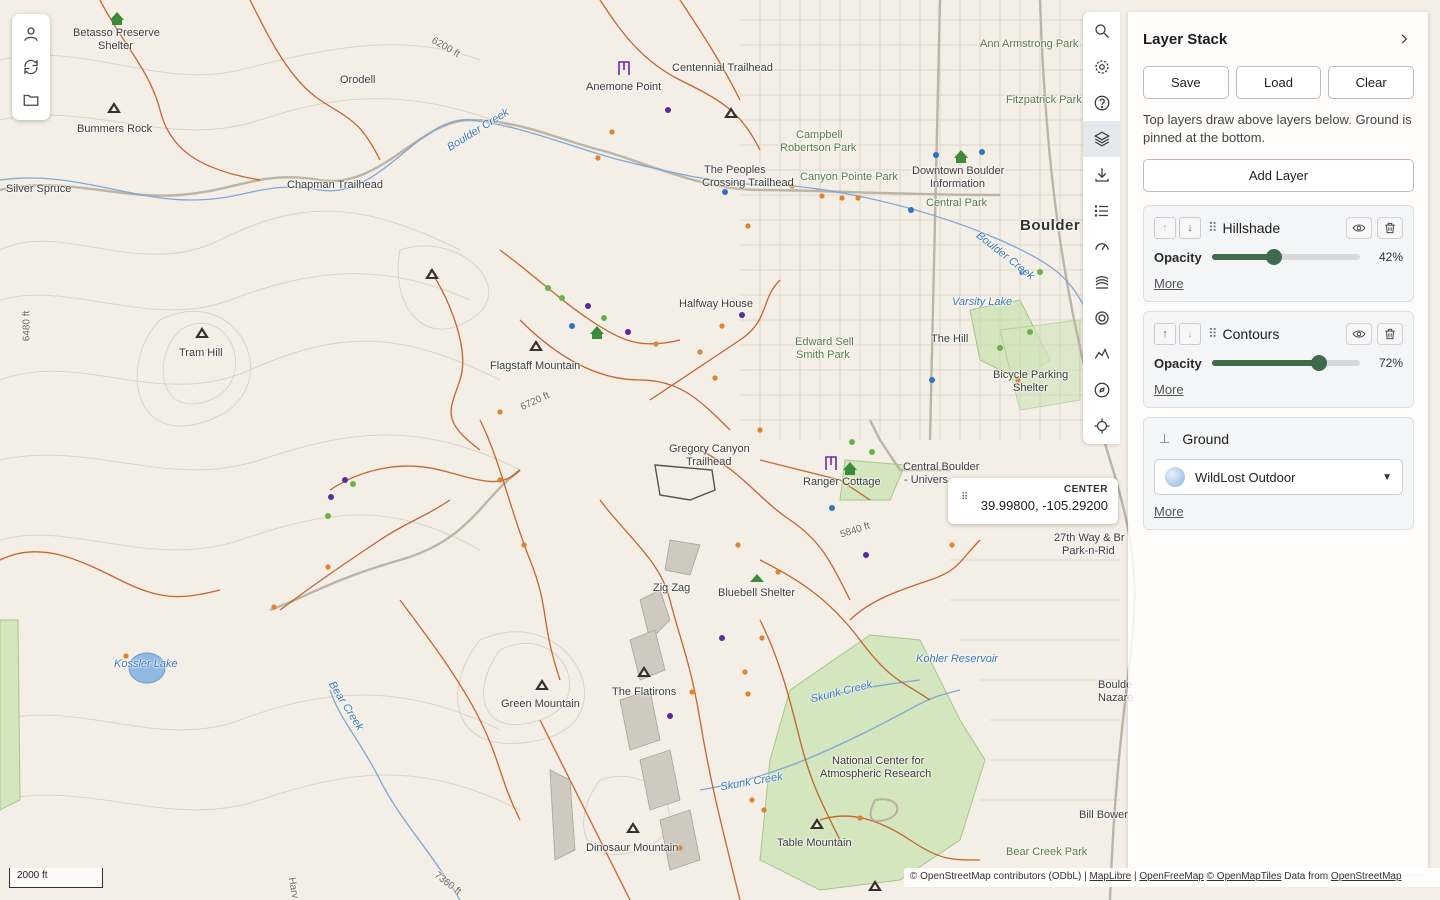  What do you see at coordinates (757, 593) in the screenshot?
I see `map-label: Bluebell Shelter` at bounding box center [757, 593].